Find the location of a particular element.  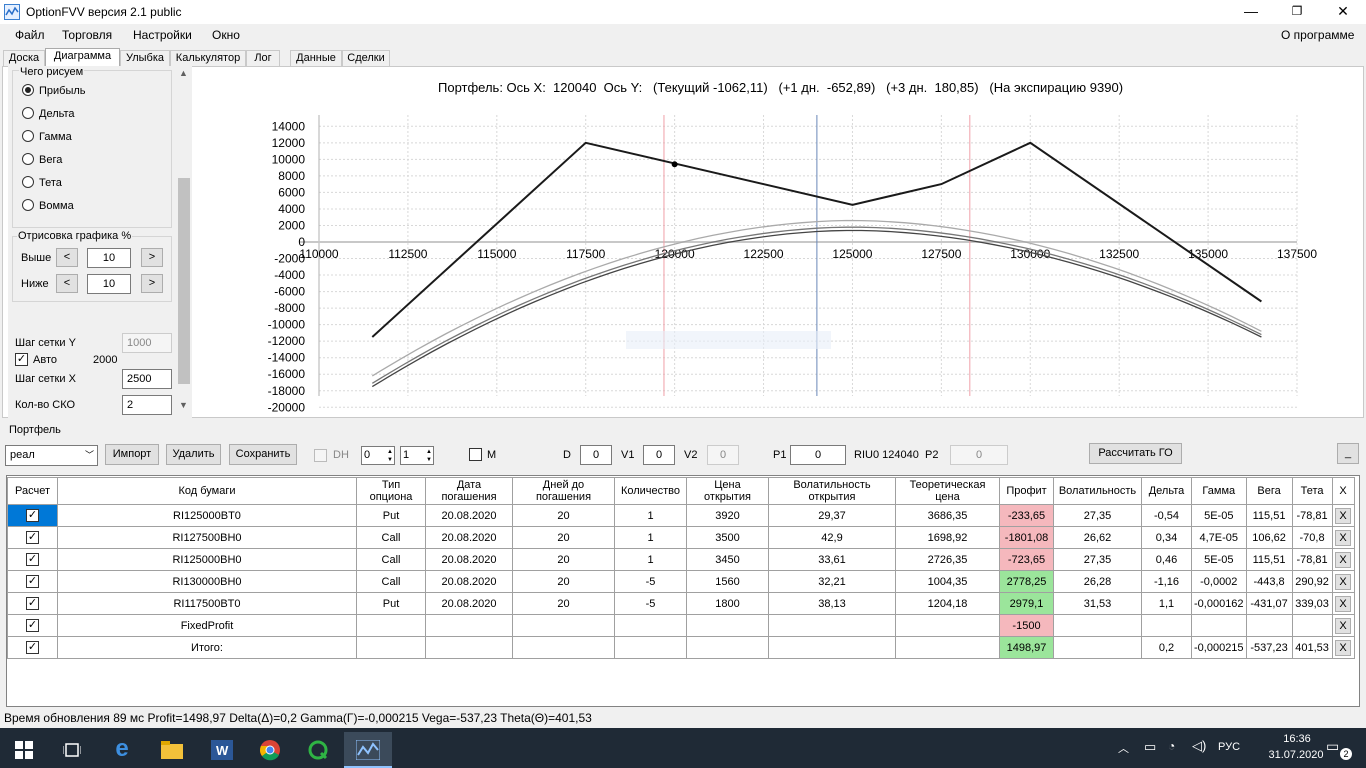

spin1-field: 0 ▲ ▼ is located at coordinates (378, 455).